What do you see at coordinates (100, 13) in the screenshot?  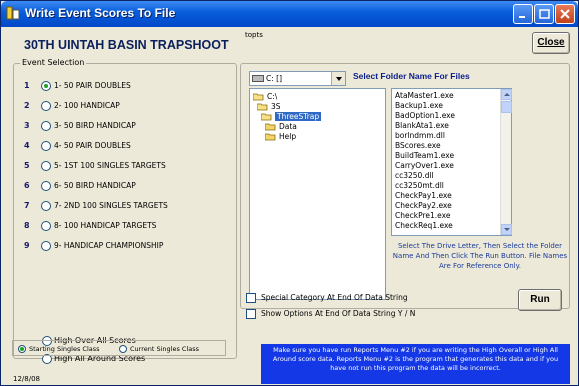 I see `window-title: Write Event Scores To File` at bounding box center [100, 13].